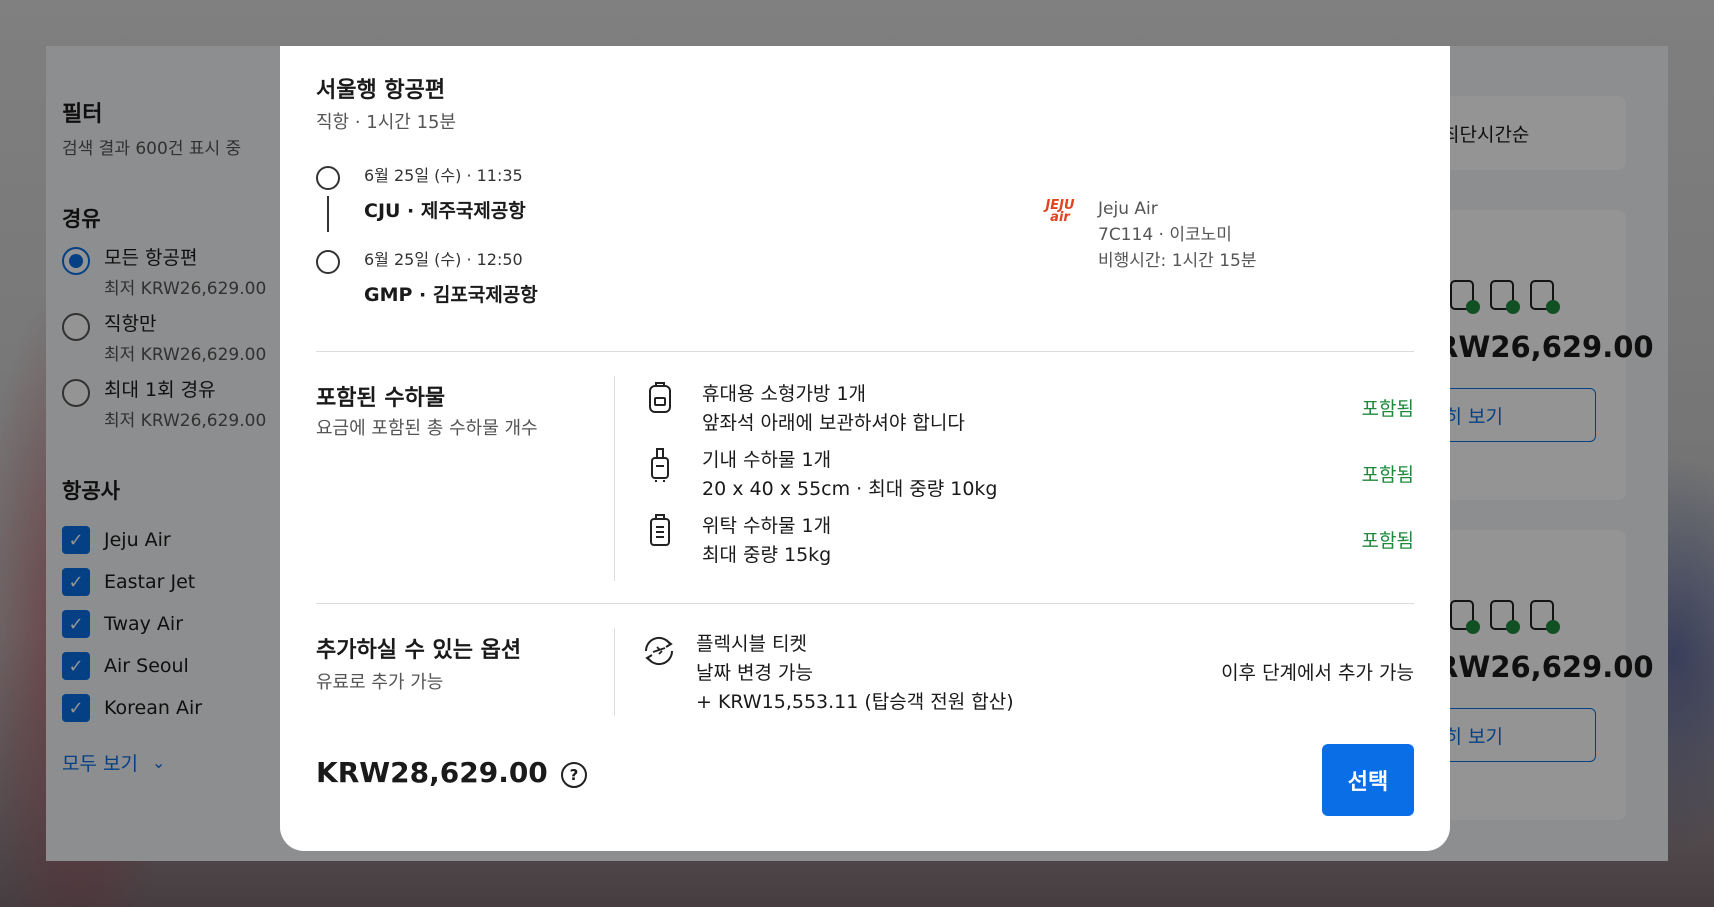 The height and width of the screenshot is (907, 1714). Describe the element at coordinates (1165, 235) in the screenshot. I see `flight-number: 7C114 · 이코노미` at that location.